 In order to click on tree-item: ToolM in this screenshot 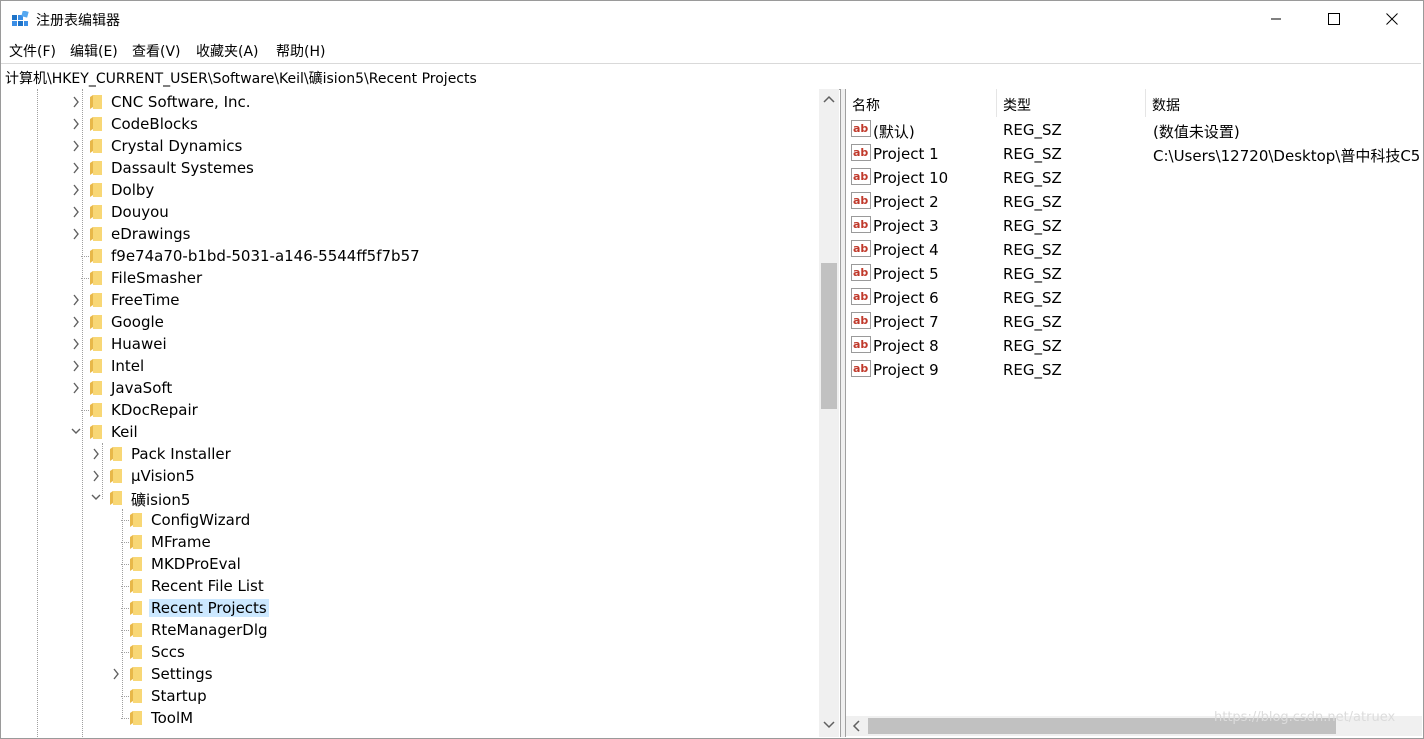, I will do `click(410, 718)`.